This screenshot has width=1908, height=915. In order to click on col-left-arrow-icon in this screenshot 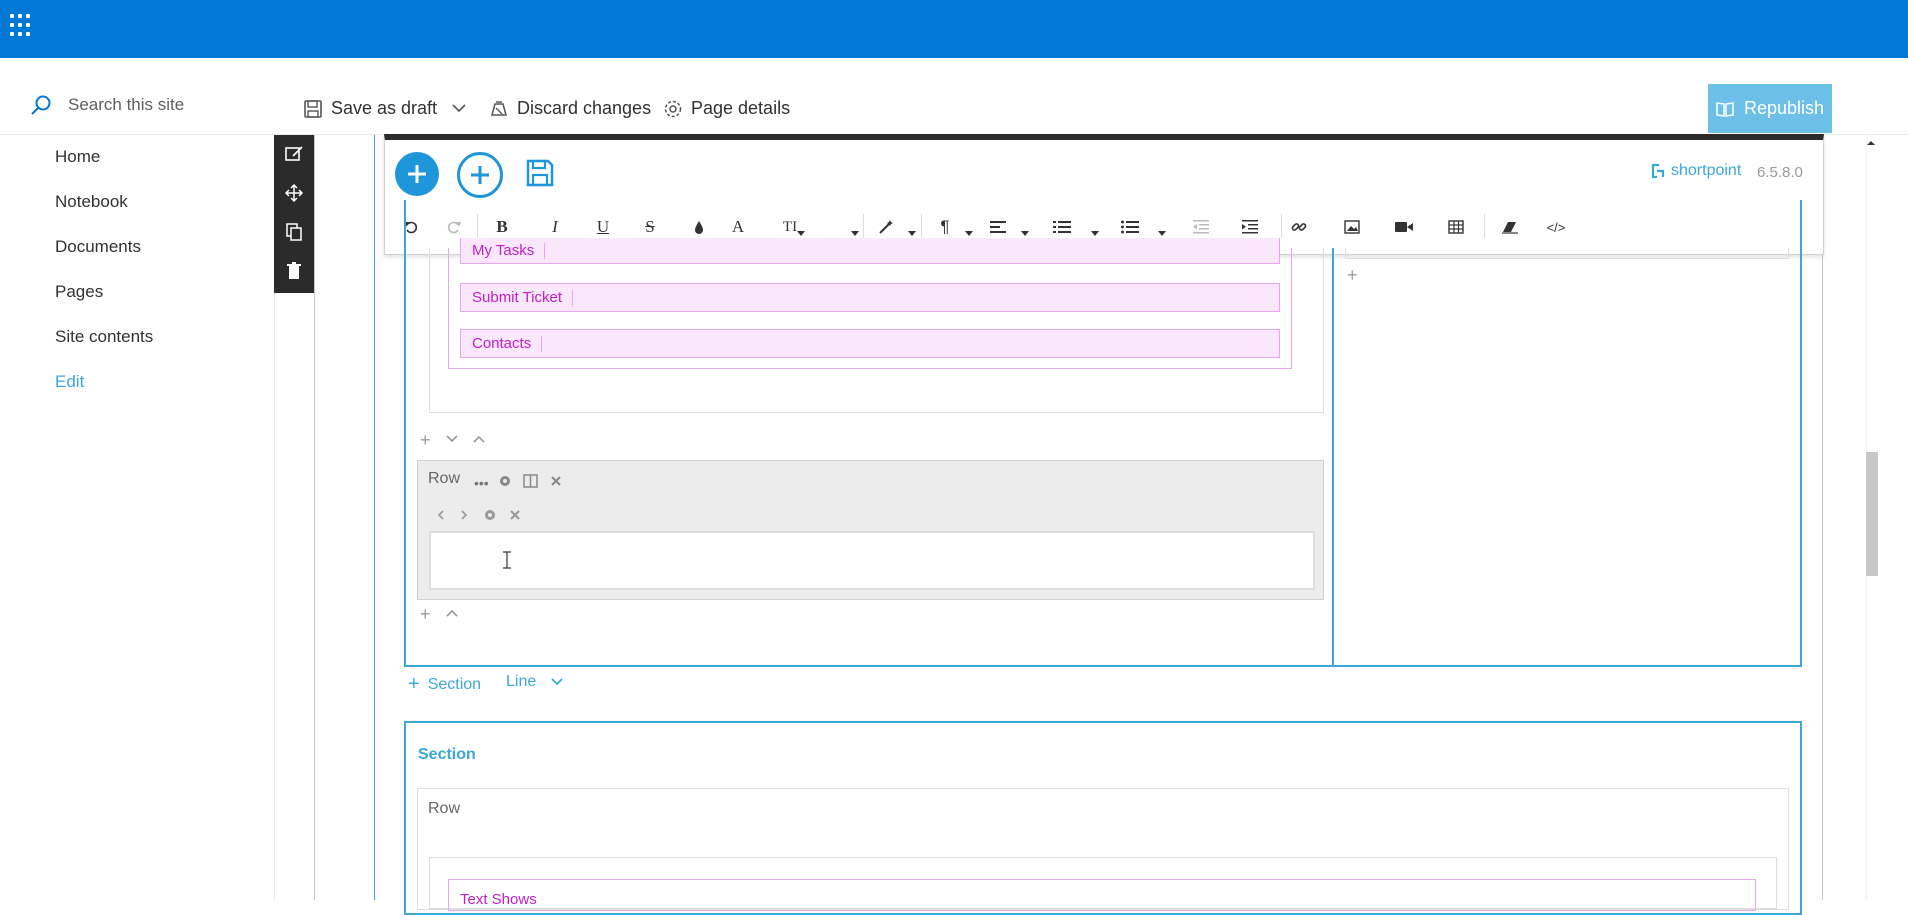, I will do `click(441, 515)`.